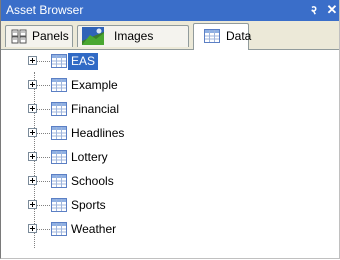 The image size is (340, 260). What do you see at coordinates (170, 10) in the screenshot?
I see `title-bar: Asset Browser २ ✕` at bounding box center [170, 10].